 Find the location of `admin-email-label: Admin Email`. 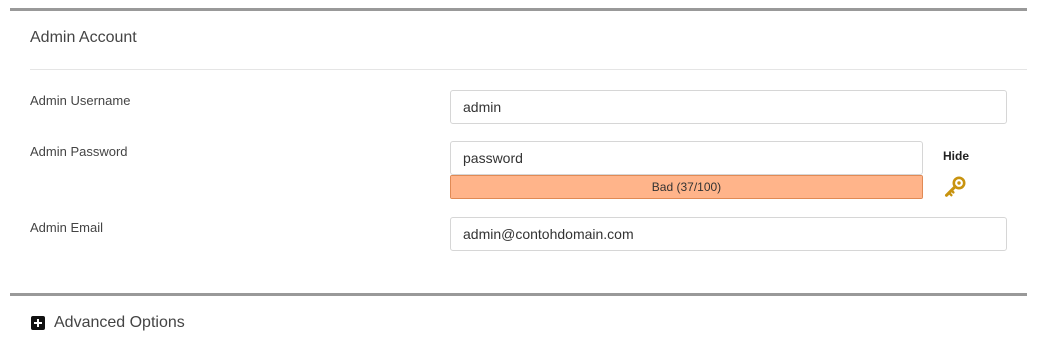

admin-email-label: Admin Email is located at coordinates (66, 227).